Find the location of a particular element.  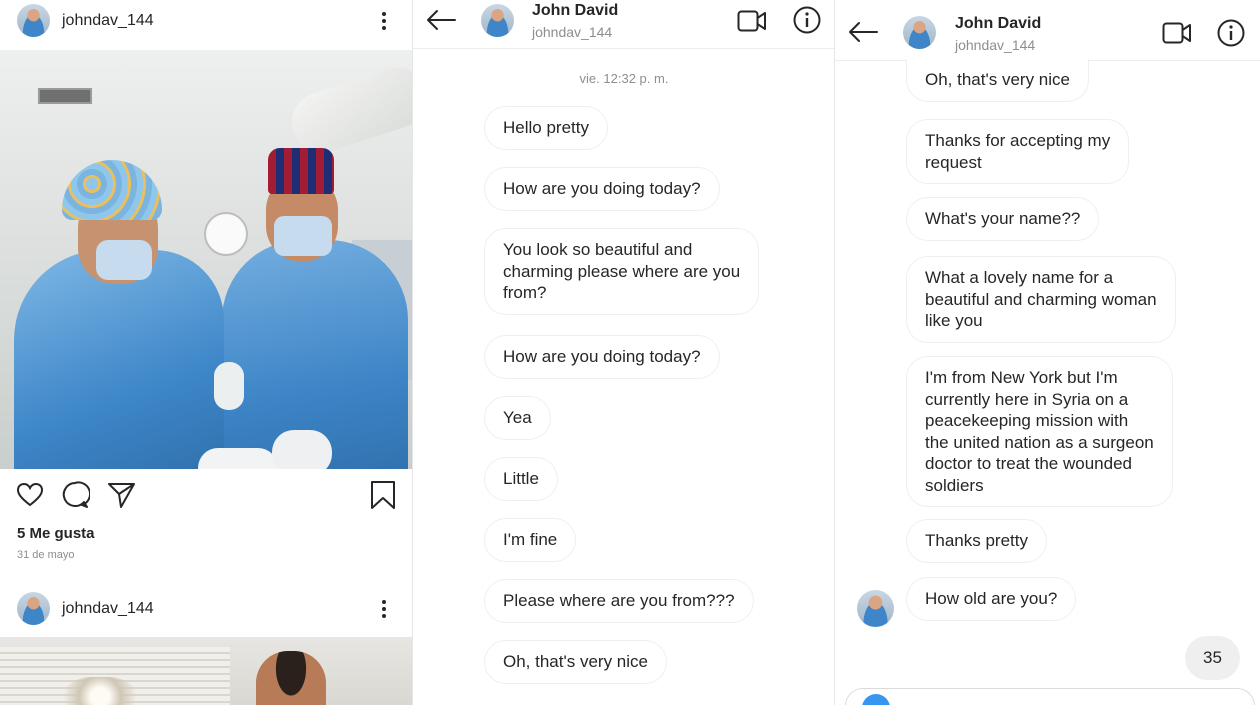

post-photo-portrait is located at coordinates (206, 671).